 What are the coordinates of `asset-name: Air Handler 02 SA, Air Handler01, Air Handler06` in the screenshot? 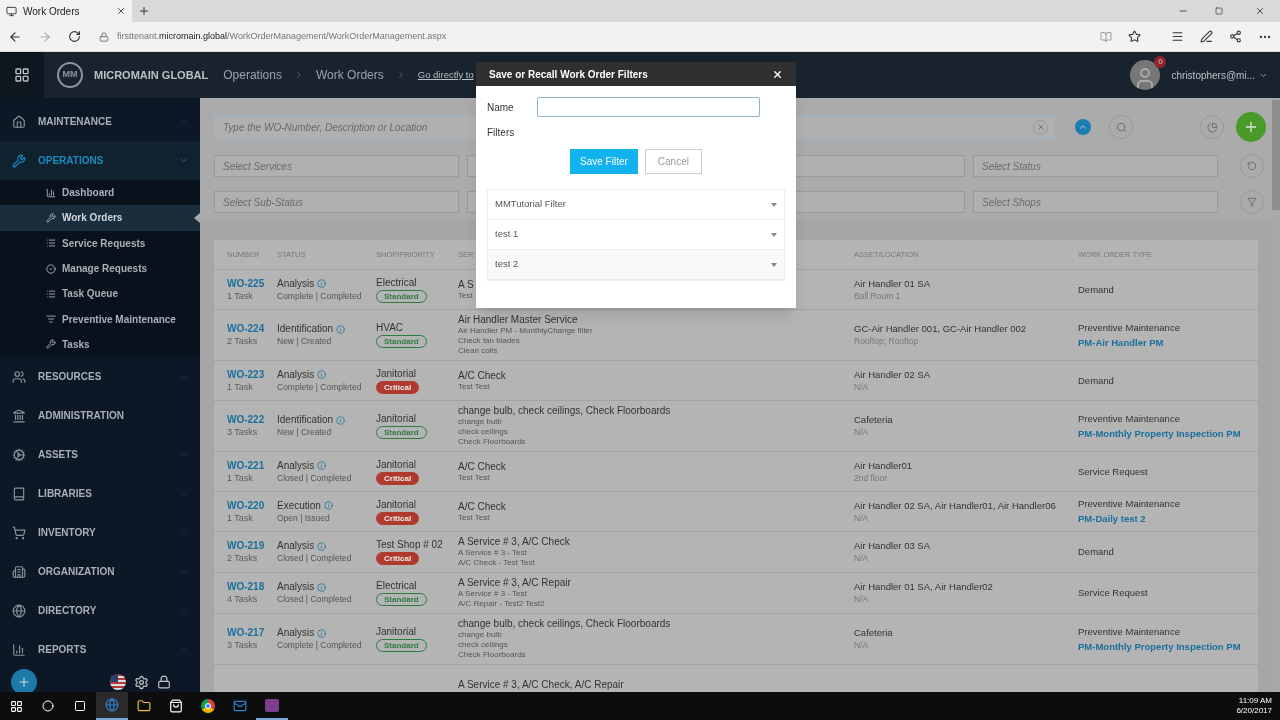 It's located at (955, 505).